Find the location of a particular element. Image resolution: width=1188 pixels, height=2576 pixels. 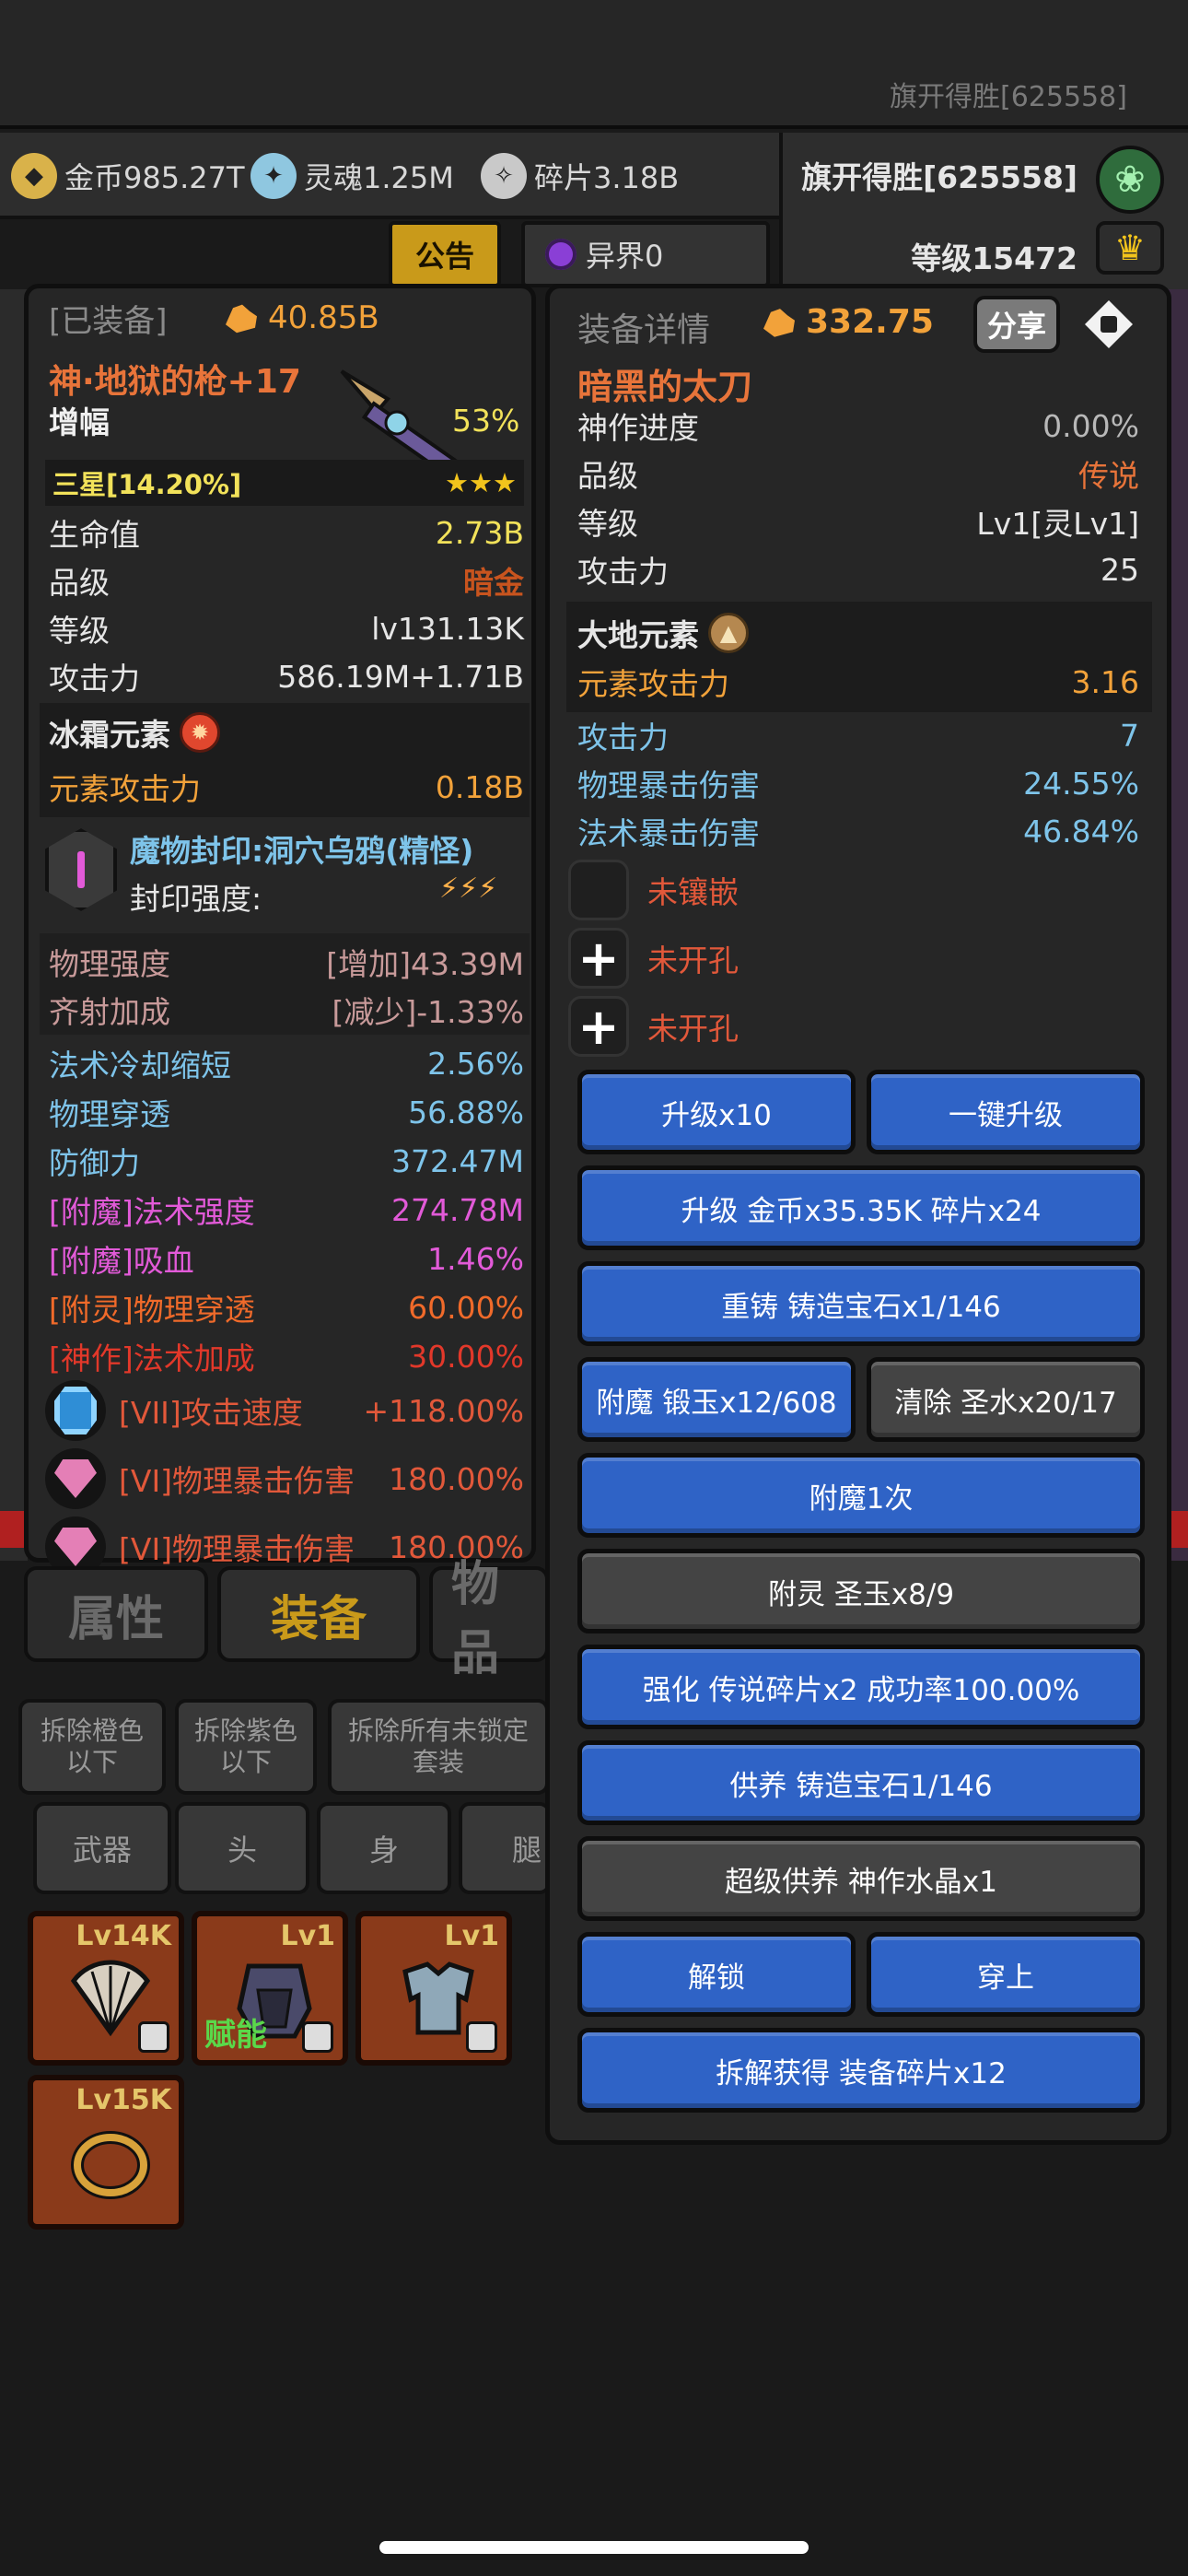

details-title: 装备详情 is located at coordinates (644, 330).